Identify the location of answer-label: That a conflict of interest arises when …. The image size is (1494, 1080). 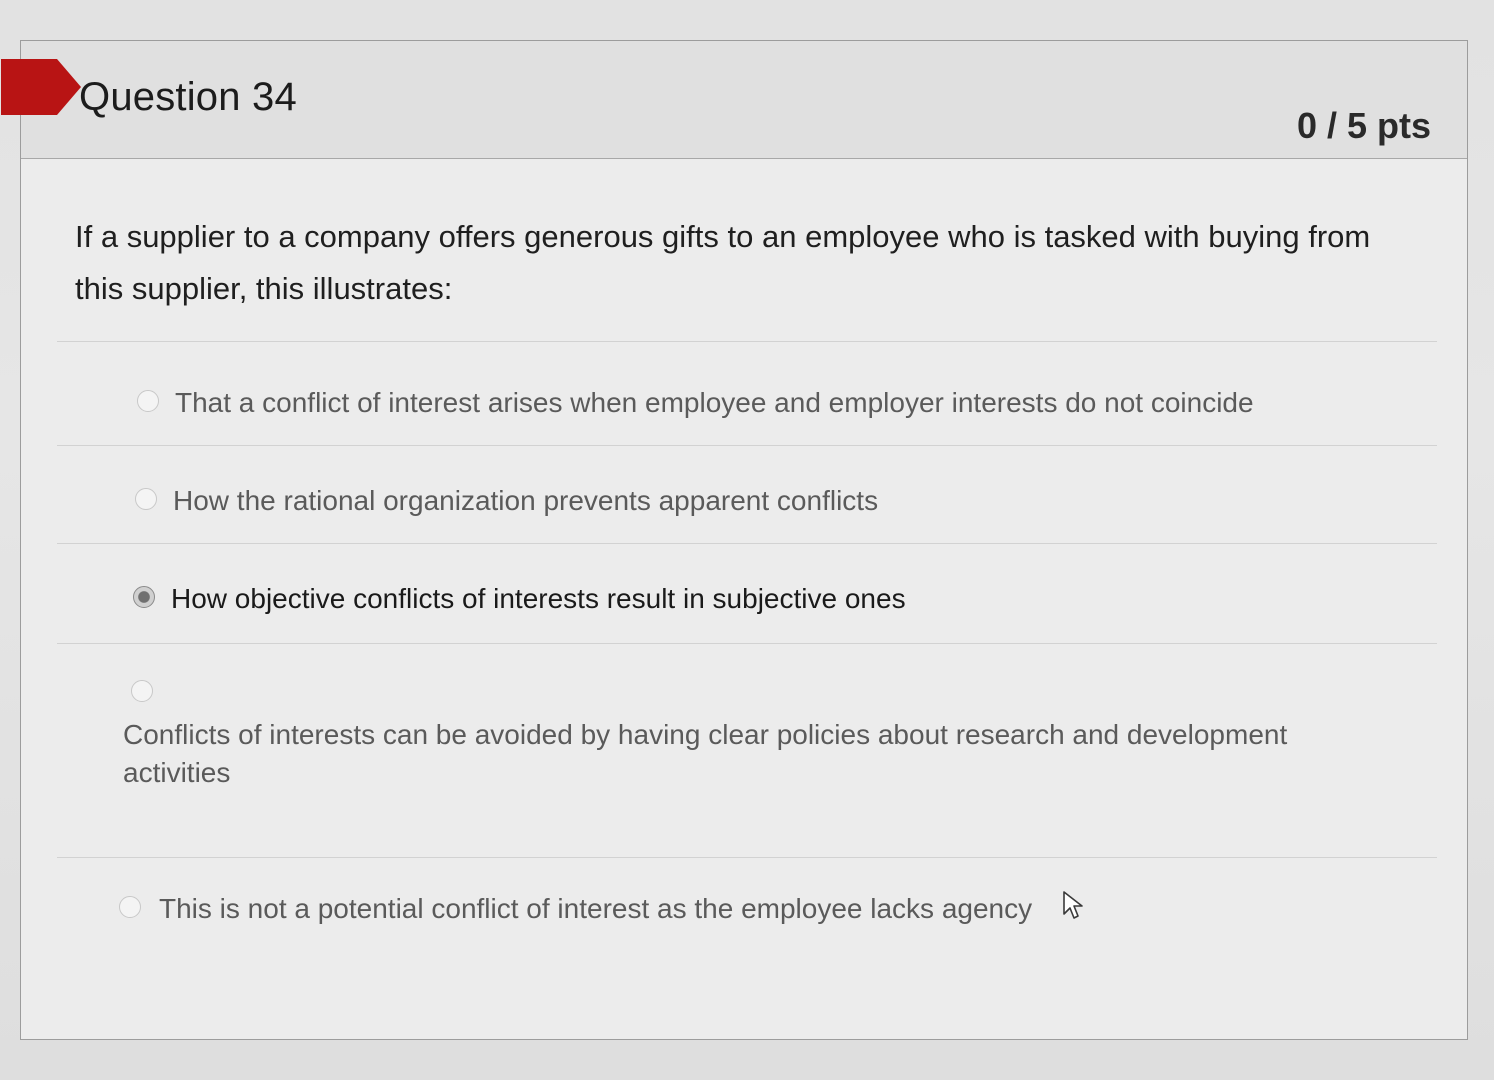
(714, 402).